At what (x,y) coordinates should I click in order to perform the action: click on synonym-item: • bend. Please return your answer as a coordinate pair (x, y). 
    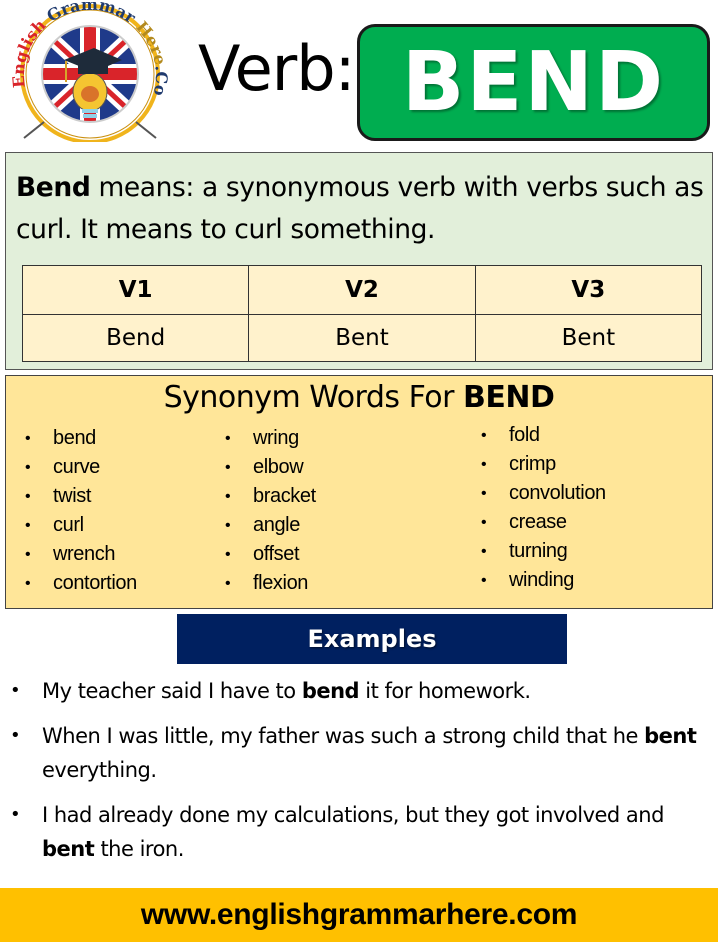
    Looking at the image, I should click on (81, 438).